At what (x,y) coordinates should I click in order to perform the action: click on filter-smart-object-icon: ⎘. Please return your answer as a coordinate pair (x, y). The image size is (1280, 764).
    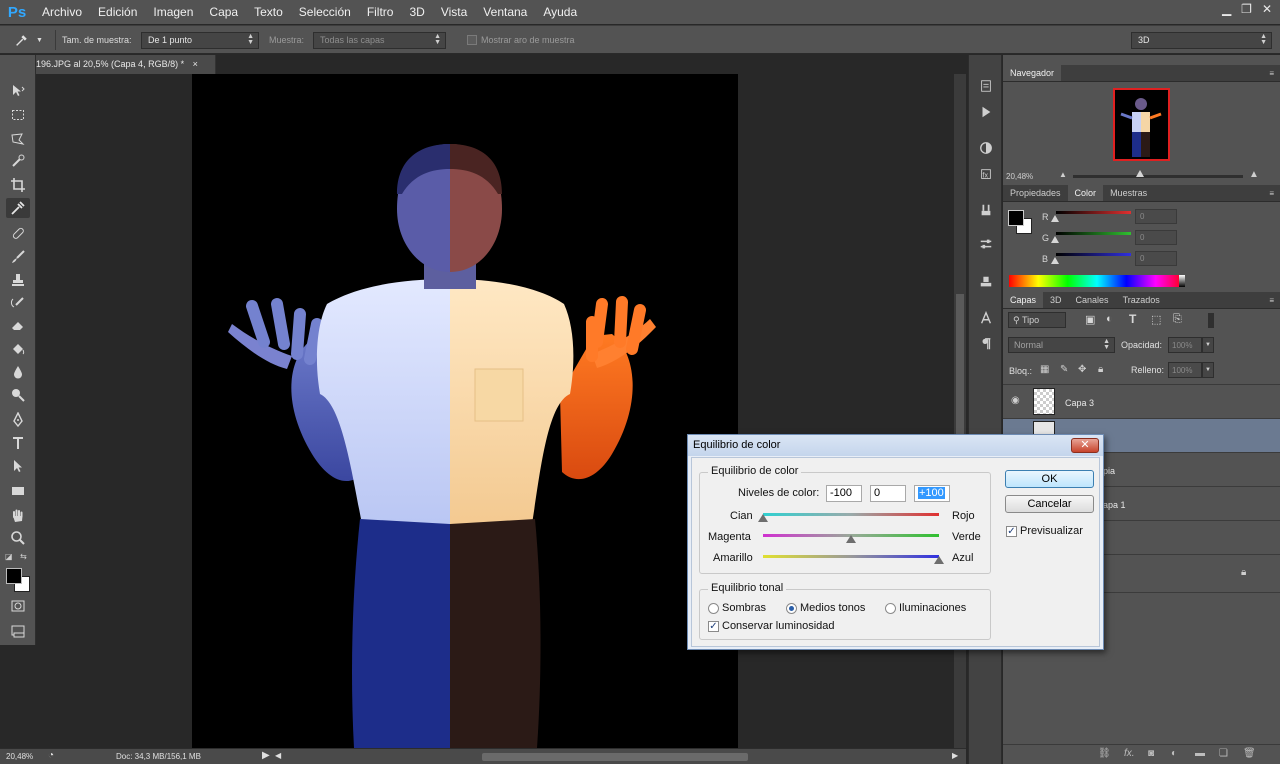
    Looking at the image, I should click on (1177, 319).